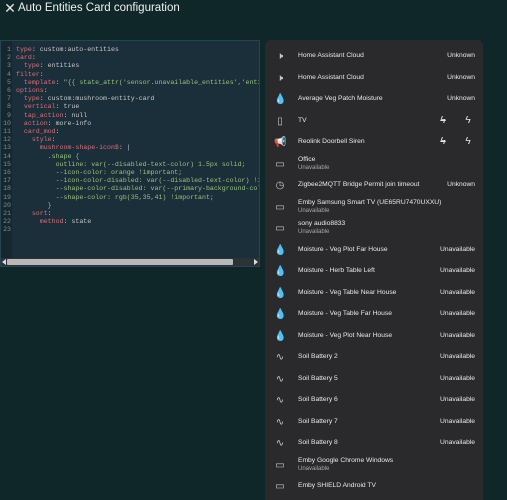  What do you see at coordinates (461, 98) in the screenshot?
I see `entity-state: Unknown` at bounding box center [461, 98].